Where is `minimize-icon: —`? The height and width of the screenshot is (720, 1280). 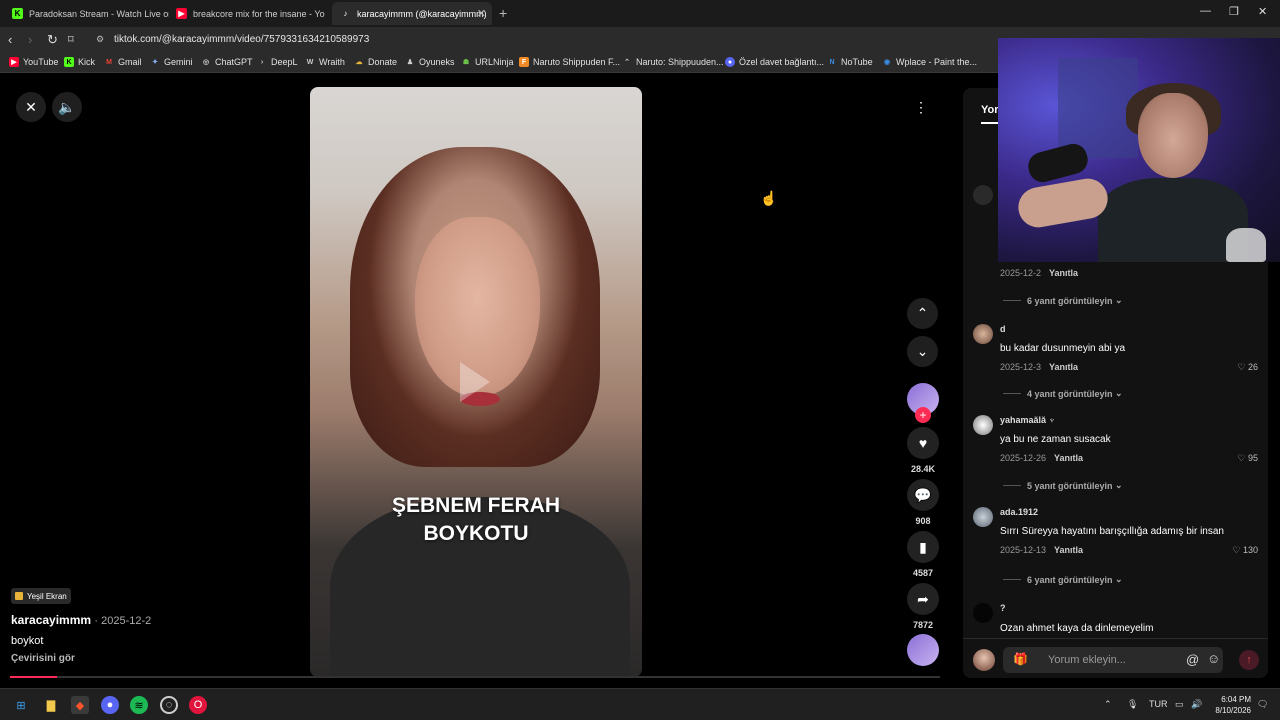 minimize-icon: — is located at coordinates (1205, 11).